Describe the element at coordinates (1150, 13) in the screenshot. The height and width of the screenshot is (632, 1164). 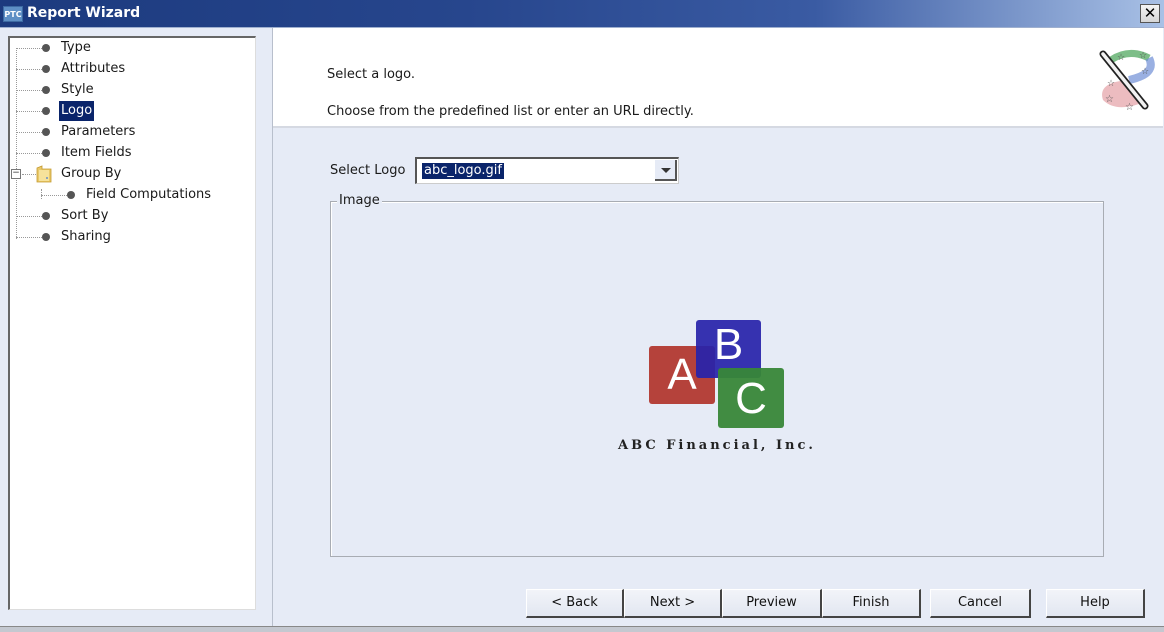
I see `close-button: ✕` at that location.